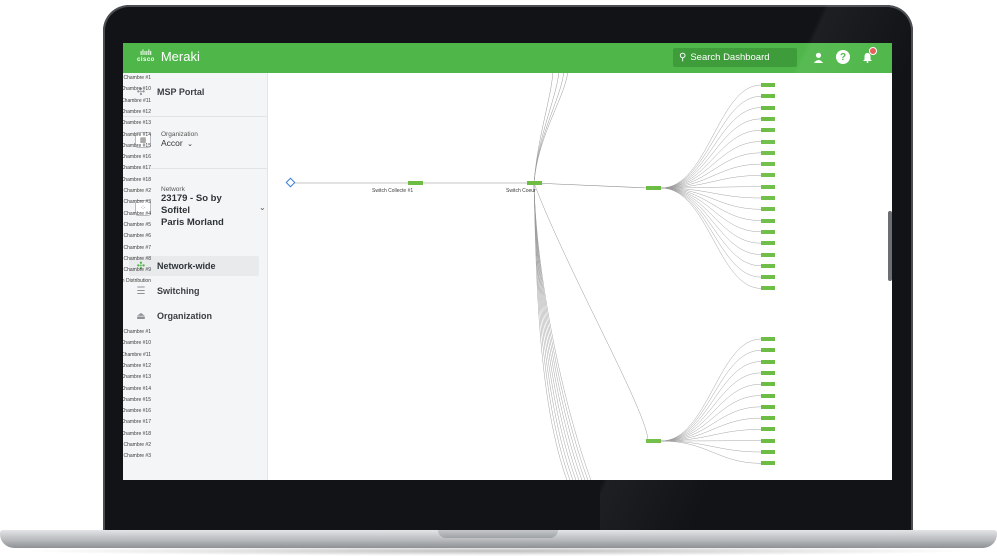 This screenshot has height=556, width=997. Describe the element at coordinates (179, 134) in the screenshot. I see `organization-label: Organization` at that location.